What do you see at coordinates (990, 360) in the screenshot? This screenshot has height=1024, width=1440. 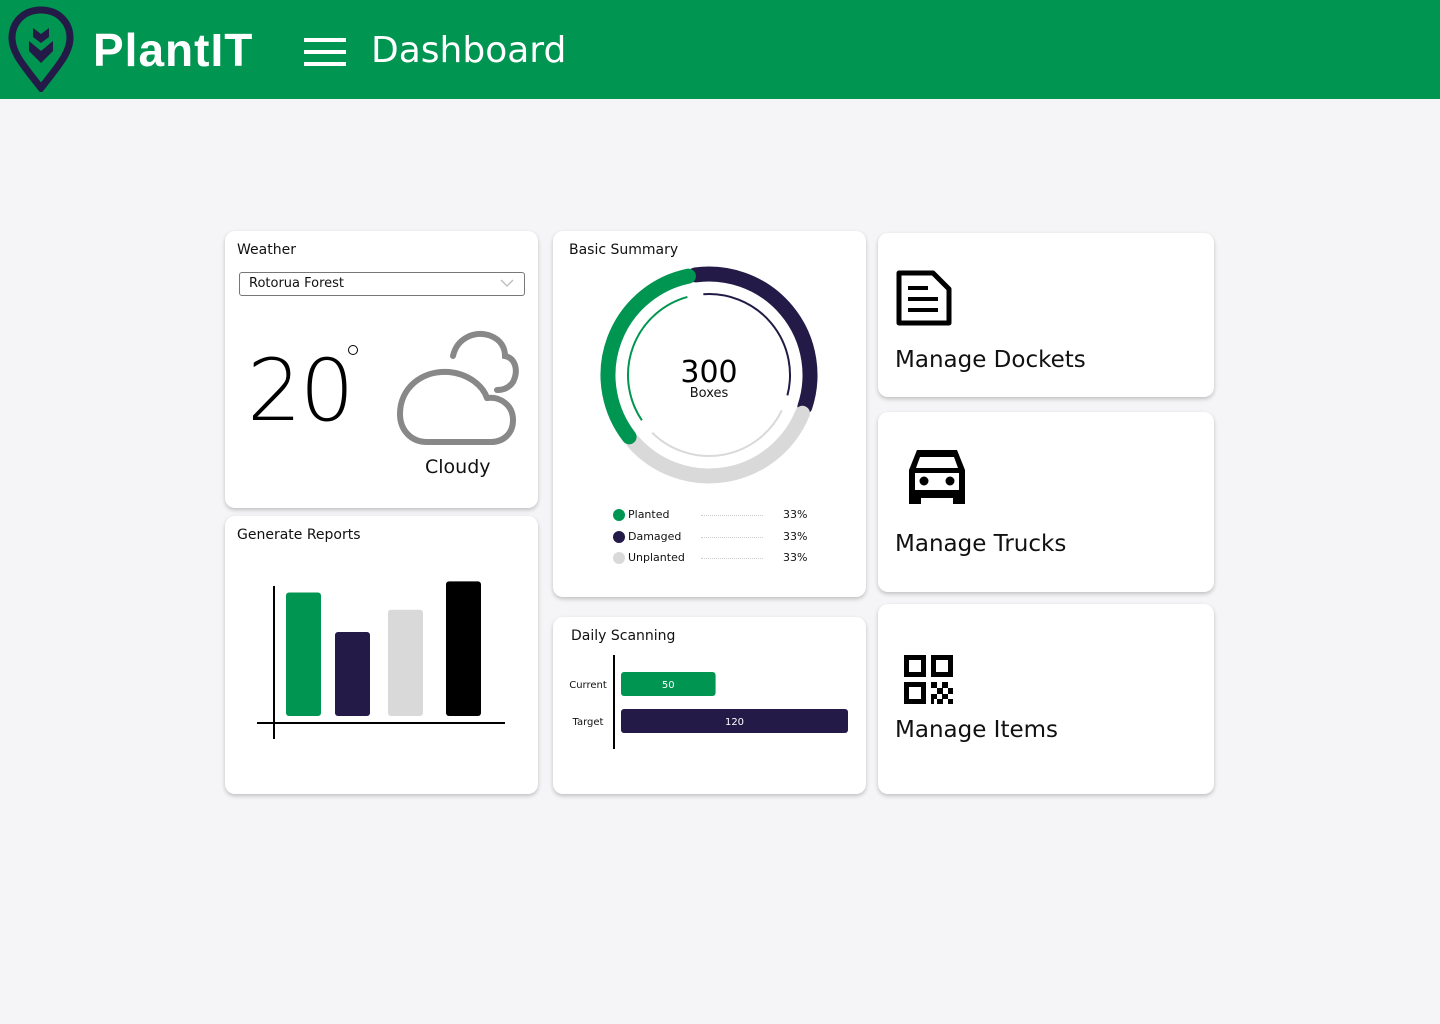 I see `manage-dockets-label: Manage Dockets` at bounding box center [990, 360].